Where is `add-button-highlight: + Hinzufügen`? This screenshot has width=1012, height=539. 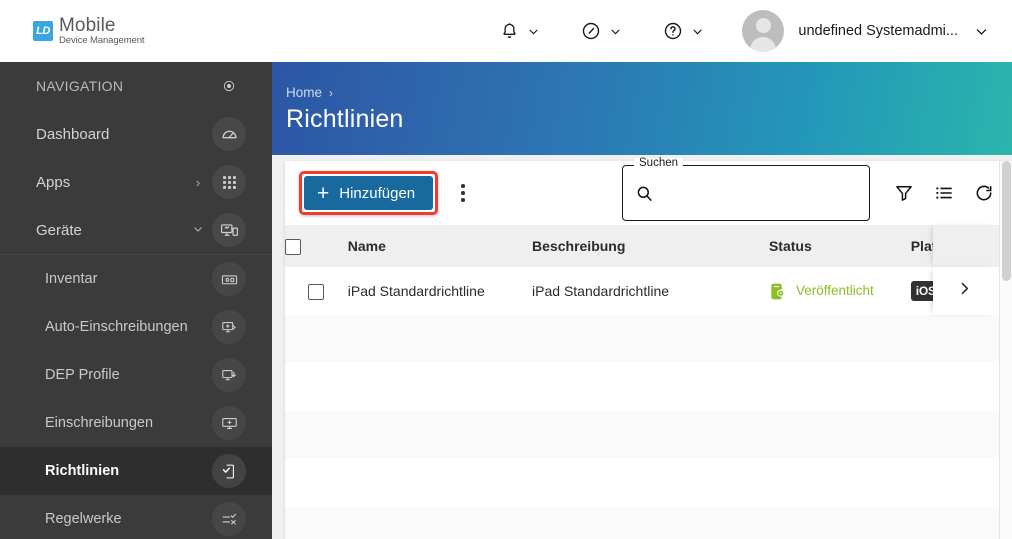
add-button-highlight: + Hinzufügen is located at coordinates (369, 193).